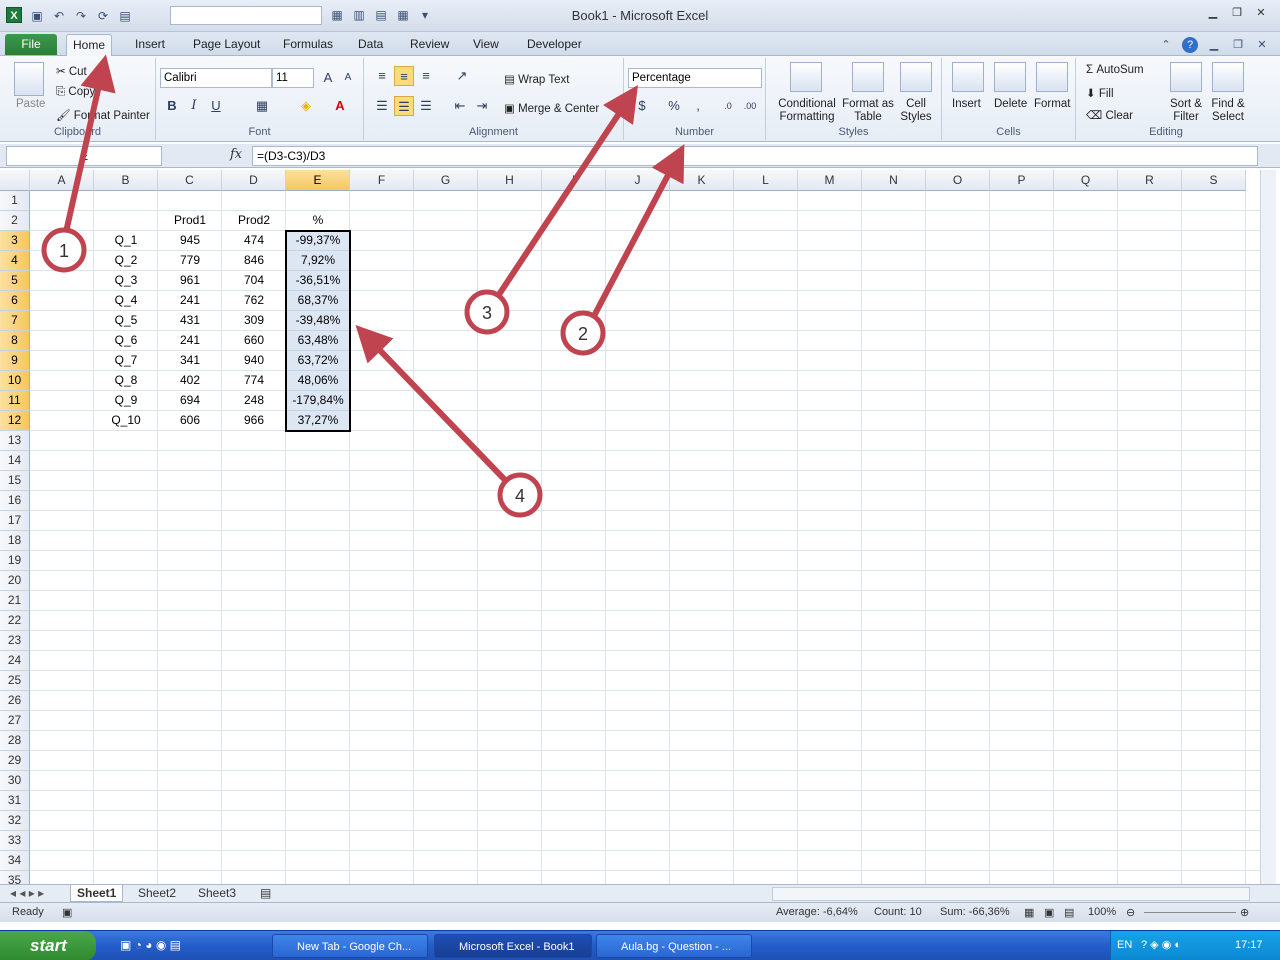  Describe the element at coordinates (126, 381) in the screenshot. I see `data-cell: Q_8` at that location.